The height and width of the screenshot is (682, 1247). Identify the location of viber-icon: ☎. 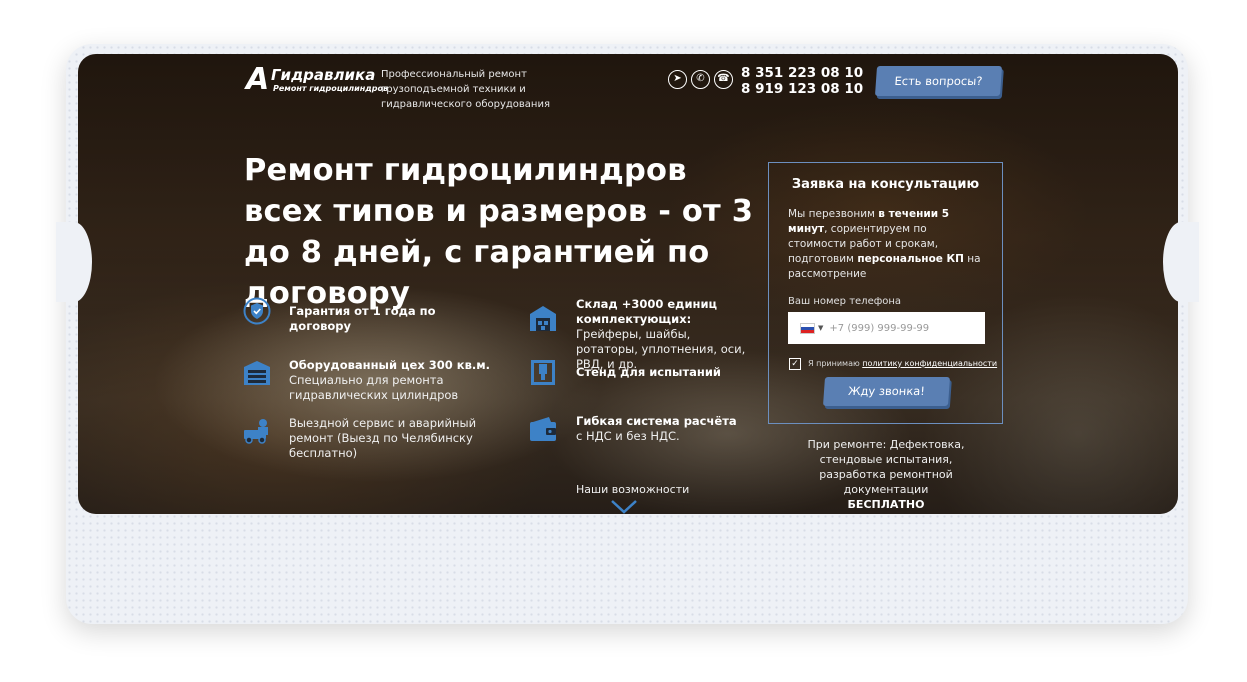
(723, 79).